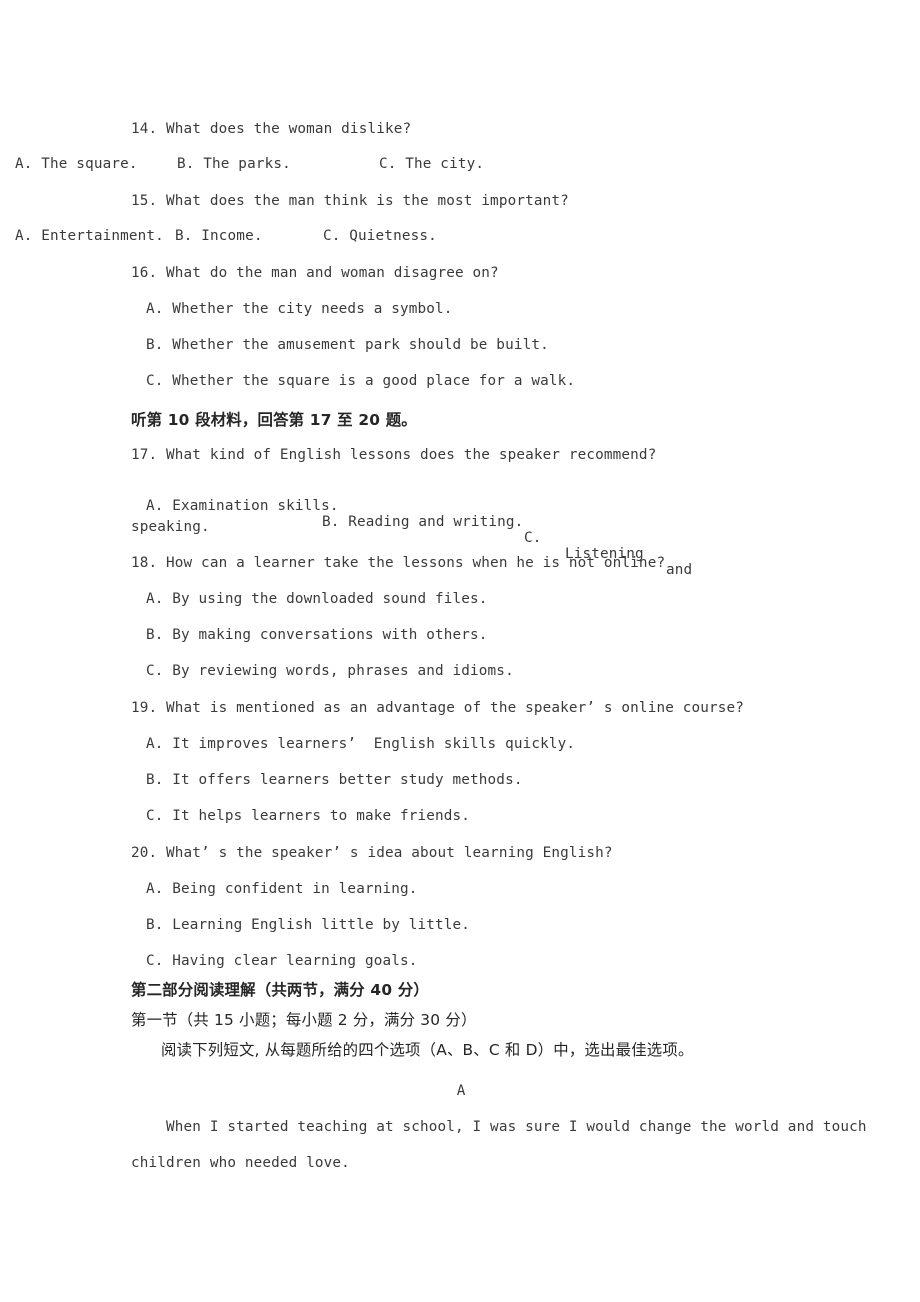 The height and width of the screenshot is (1302, 920). I want to click on option-14-a: A. The square., so click(76, 164).